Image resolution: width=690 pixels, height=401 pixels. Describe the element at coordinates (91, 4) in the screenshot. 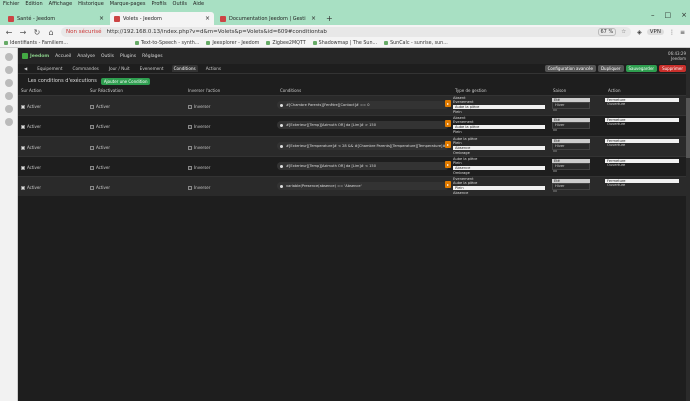

I see `menu-history: Historique` at that location.